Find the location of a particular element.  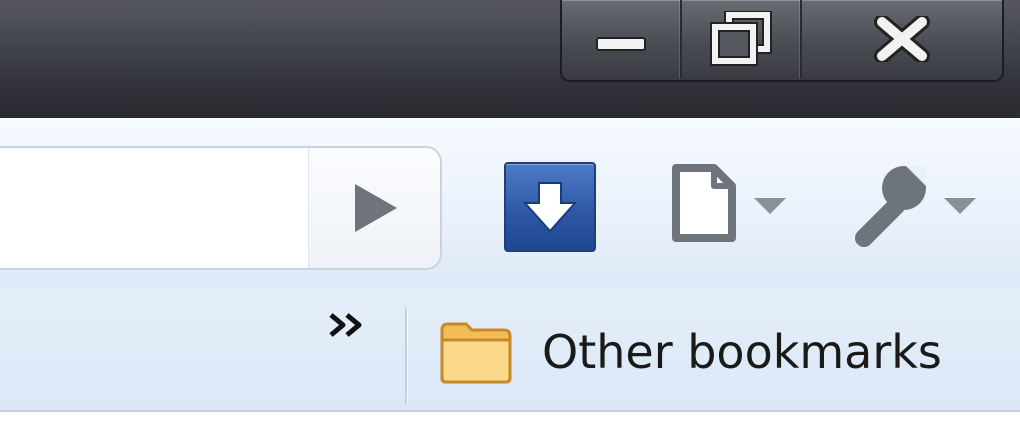

bookmarks-overflow-chevron is located at coordinates (347, 325).